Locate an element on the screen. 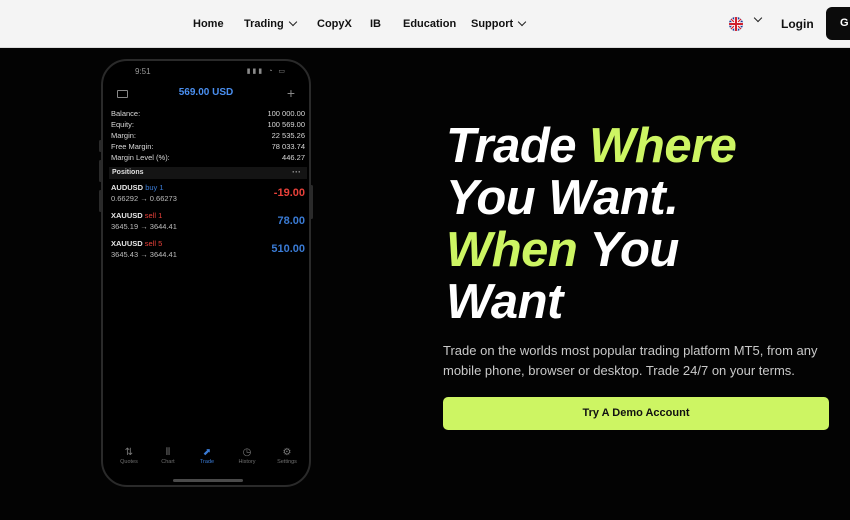  tab-settings: ⚙ Settings is located at coordinates (287, 456).